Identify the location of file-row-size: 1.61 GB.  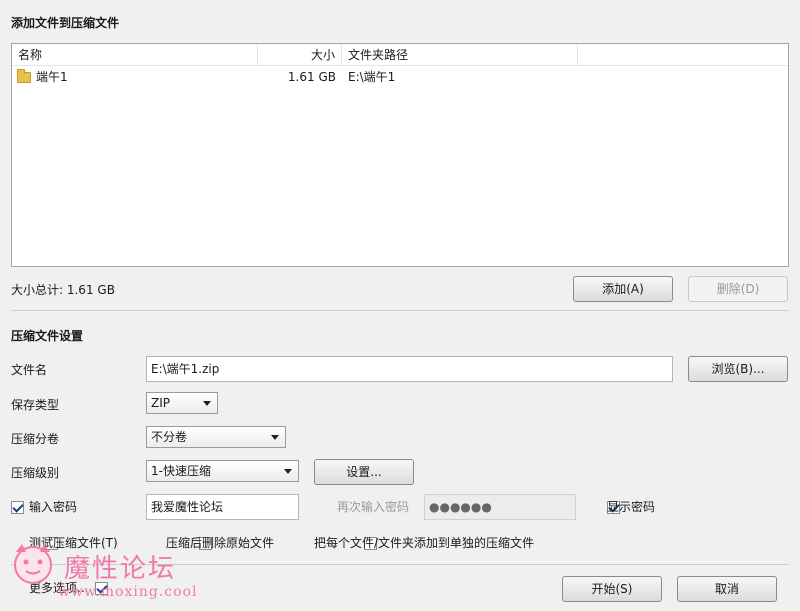
(311, 77).